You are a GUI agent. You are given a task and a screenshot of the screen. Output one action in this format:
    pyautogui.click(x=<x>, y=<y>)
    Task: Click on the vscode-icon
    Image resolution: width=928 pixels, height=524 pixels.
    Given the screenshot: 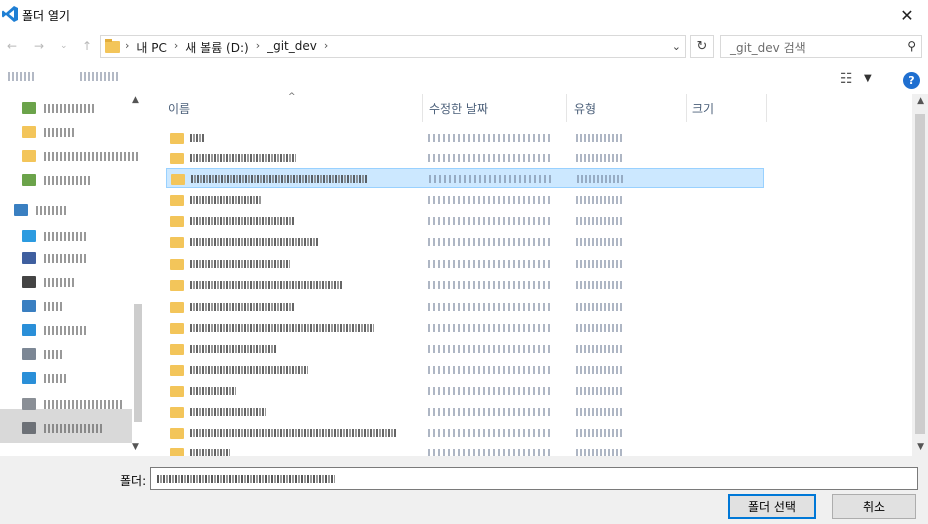 What is the action you would take?
    pyautogui.click(x=10, y=14)
    